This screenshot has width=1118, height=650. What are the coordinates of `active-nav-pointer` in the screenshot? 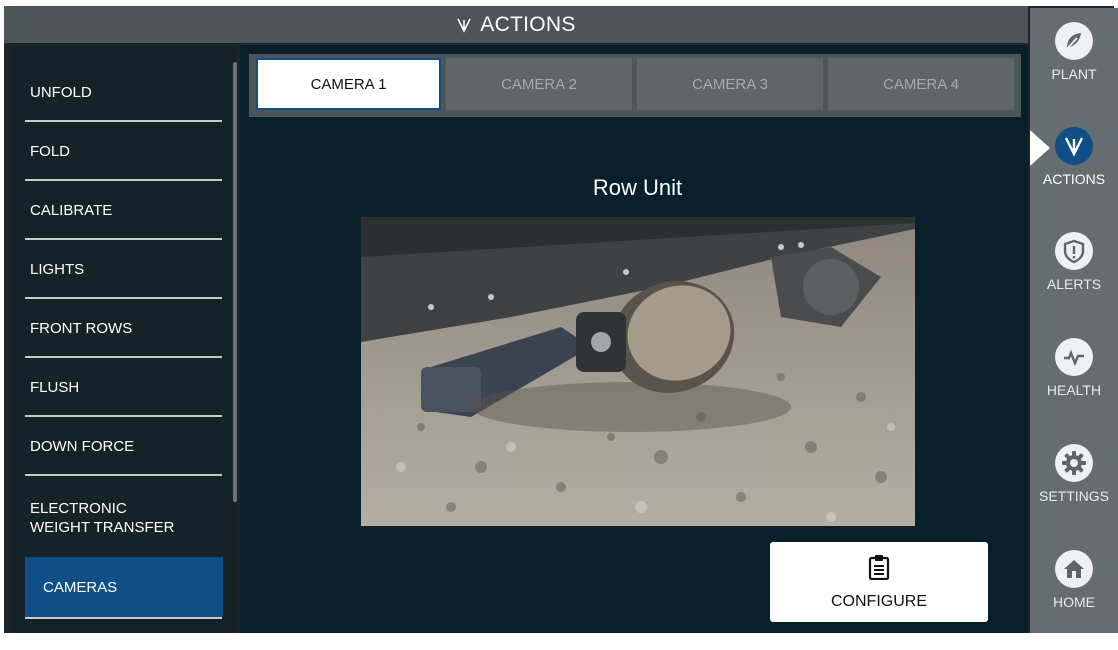 It's located at (1040, 148).